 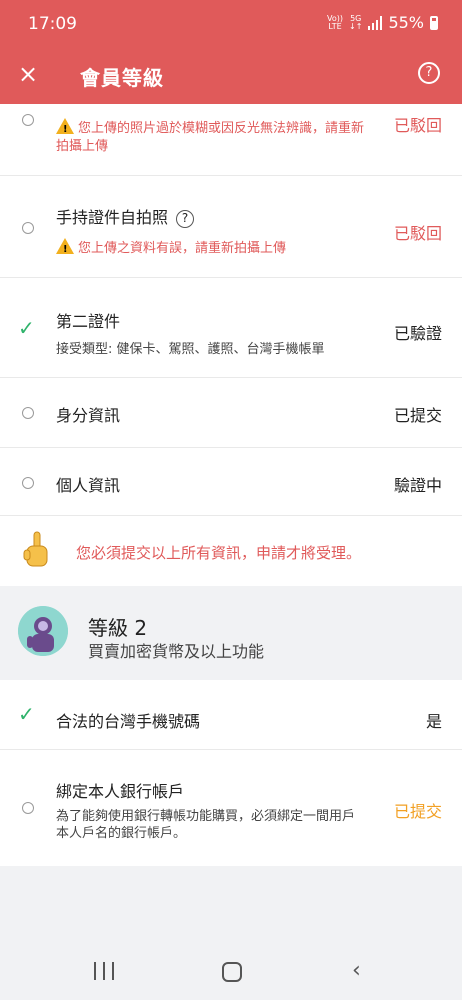 I want to click on system-nav-bar: ‹, so click(x=231, y=970).